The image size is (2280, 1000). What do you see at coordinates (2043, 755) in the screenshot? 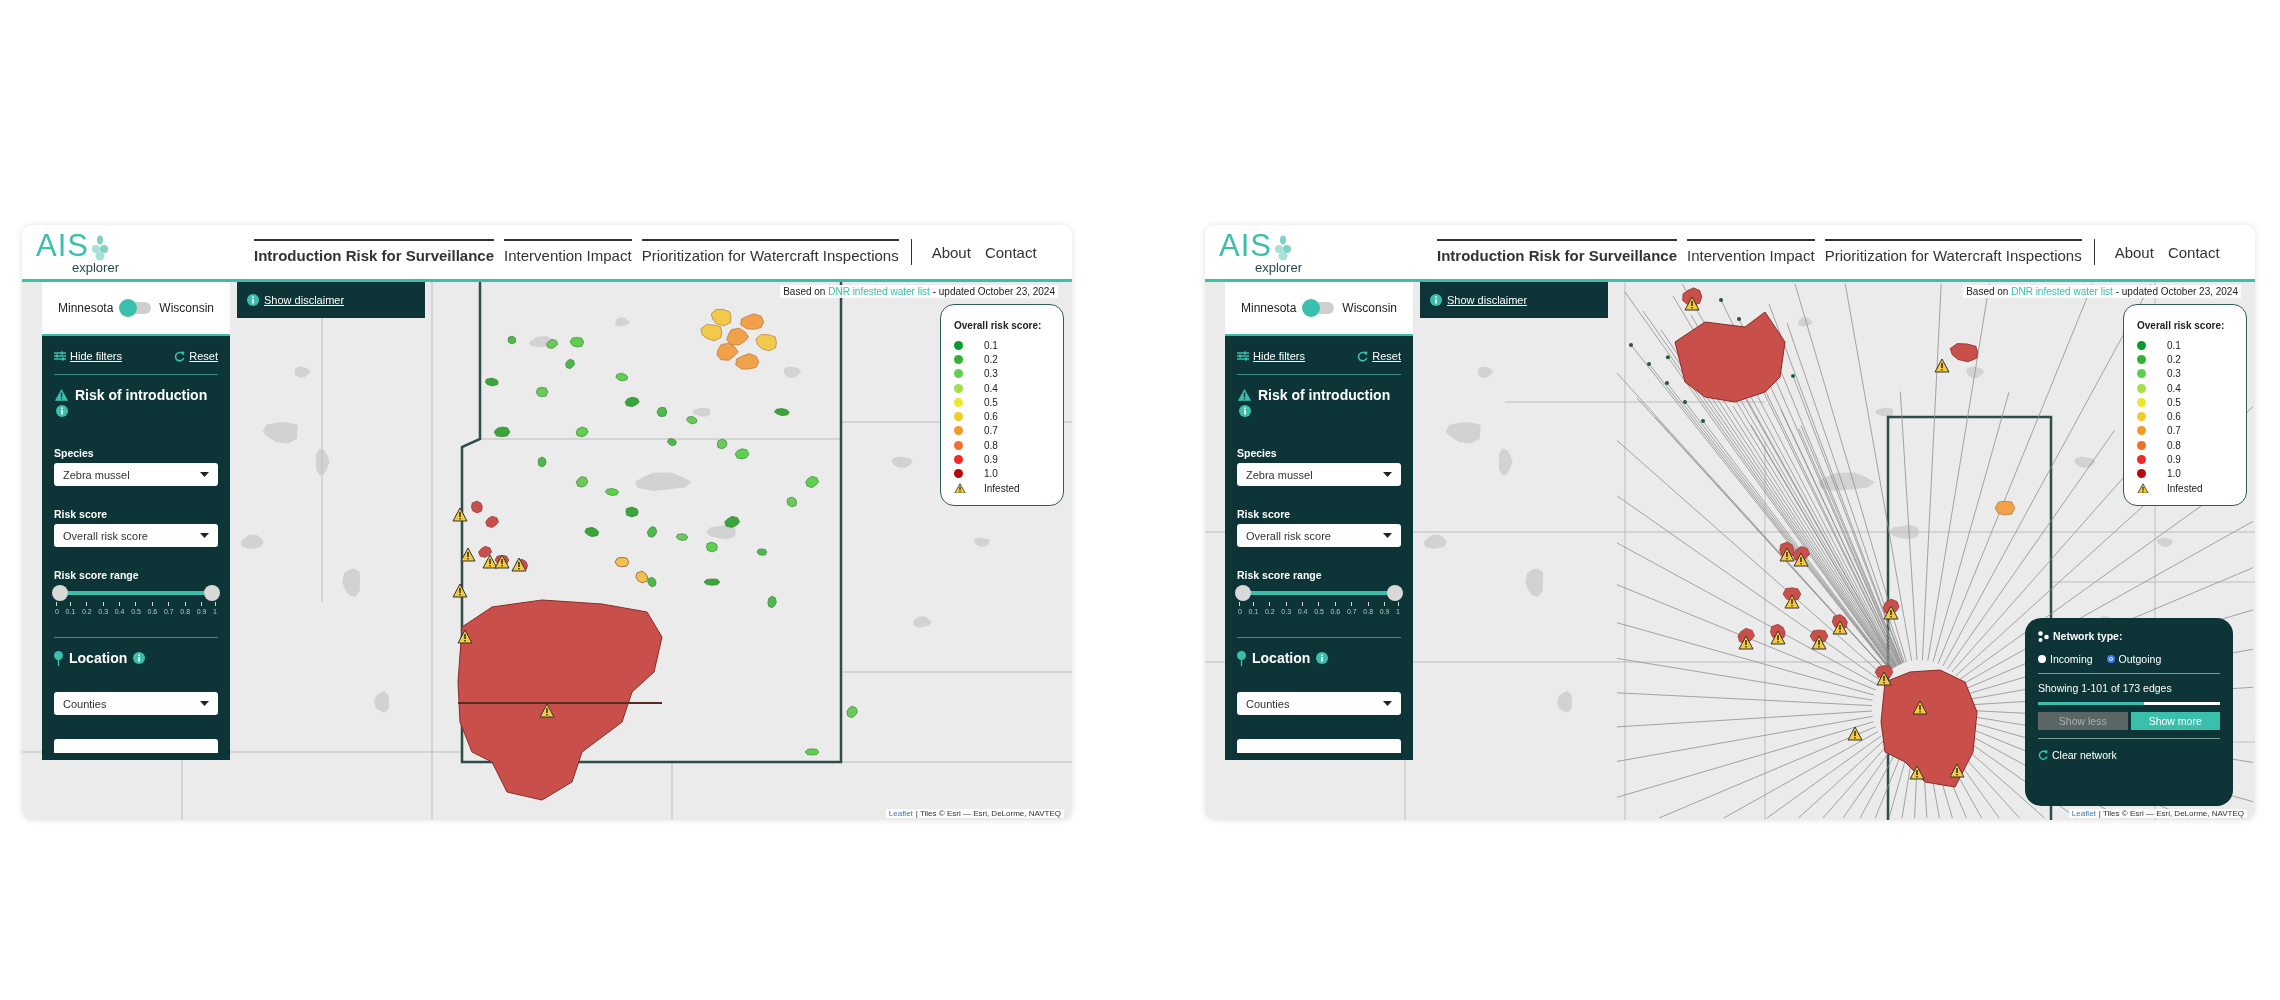
I see `refresh-icon` at bounding box center [2043, 755].